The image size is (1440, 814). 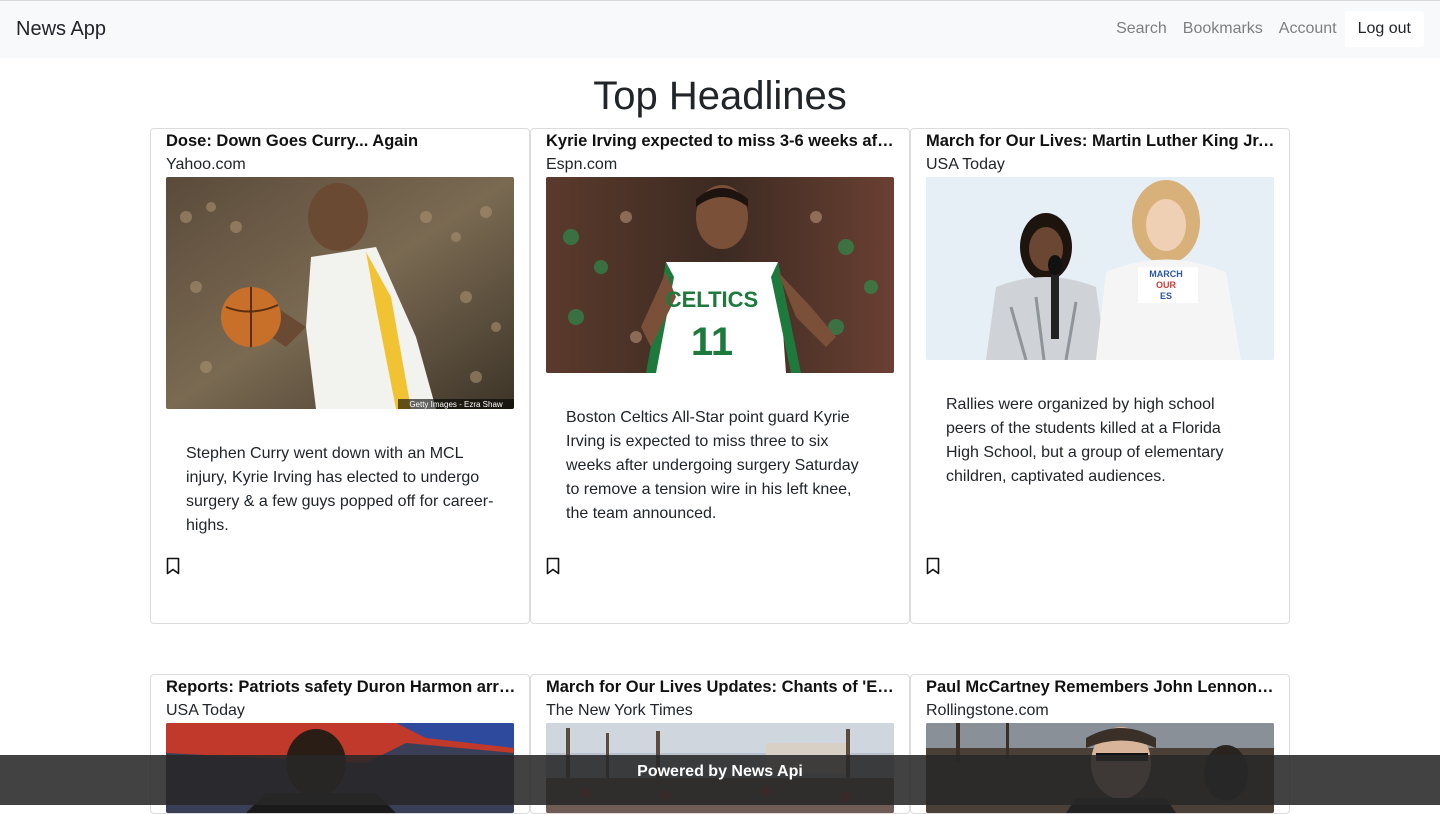 What do you see at coordinates (619, 710) in the screenshot?
I see `article-source: The New York Times` at bounding box center [619, 710].